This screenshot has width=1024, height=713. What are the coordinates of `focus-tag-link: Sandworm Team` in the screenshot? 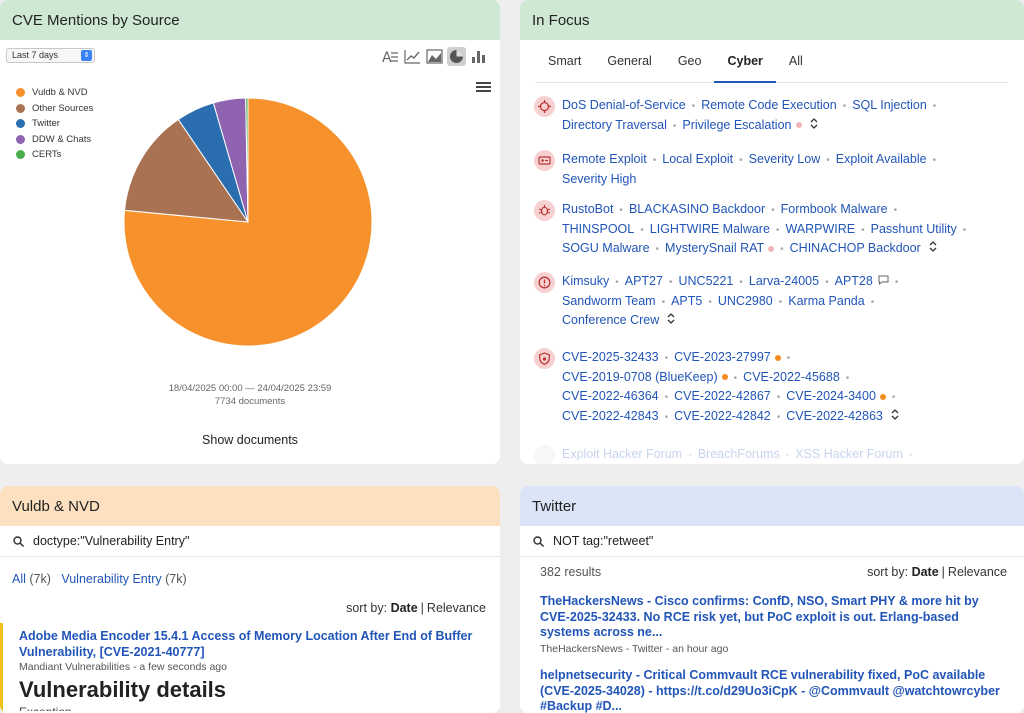 It's located at (609, 301).